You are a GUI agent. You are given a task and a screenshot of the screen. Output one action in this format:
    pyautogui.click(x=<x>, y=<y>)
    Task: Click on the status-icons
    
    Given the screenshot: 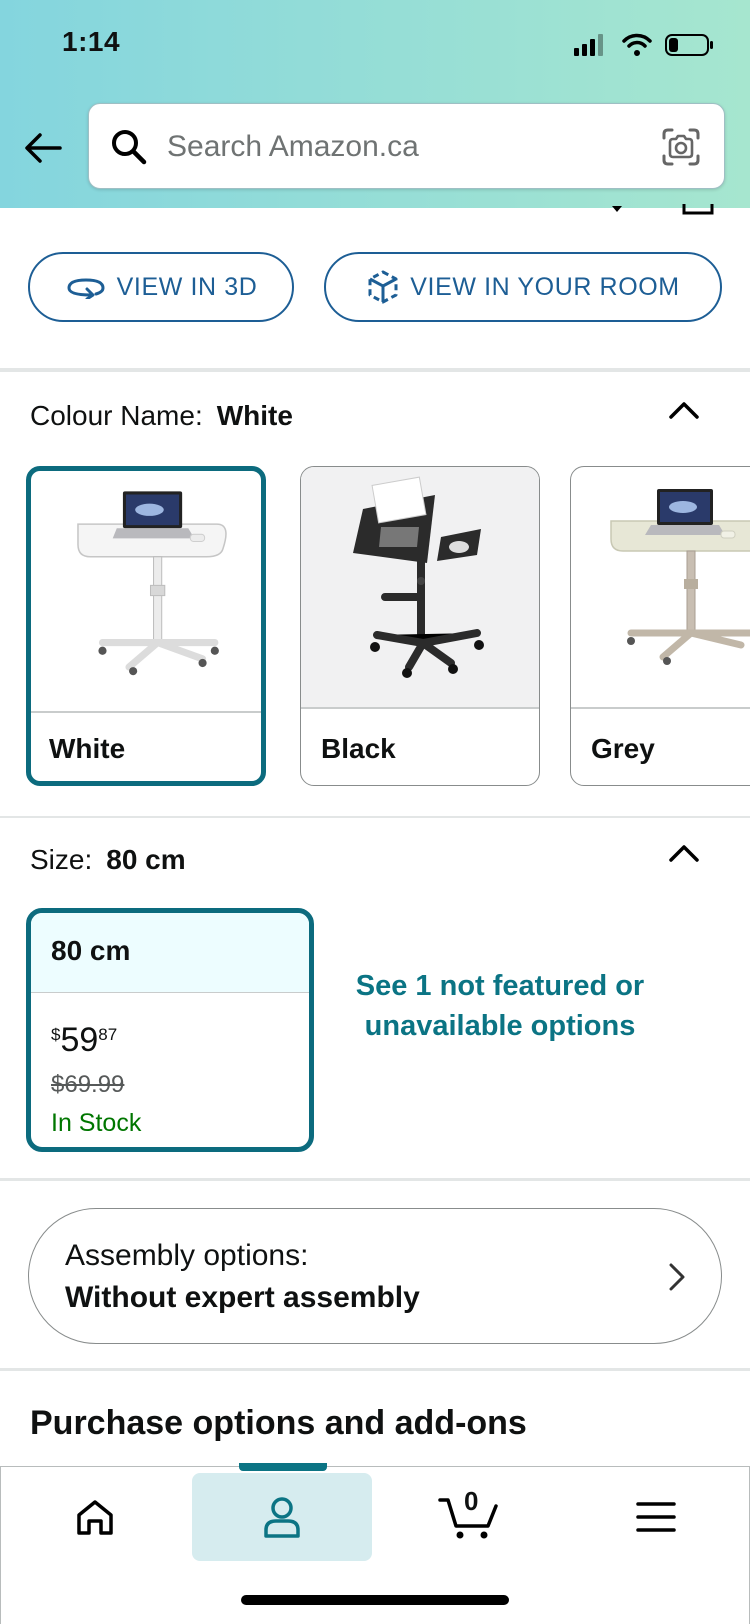 What is the action you would take?
    pyautogui.click(x=643, y=44)
    